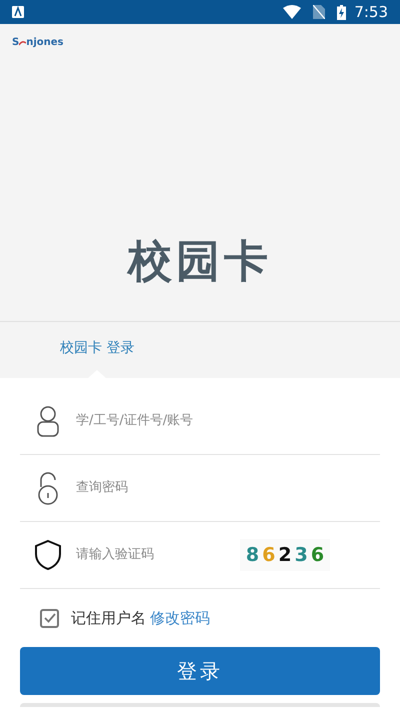  I want to click on change-password-link: 修改密码, so click(180, 618).